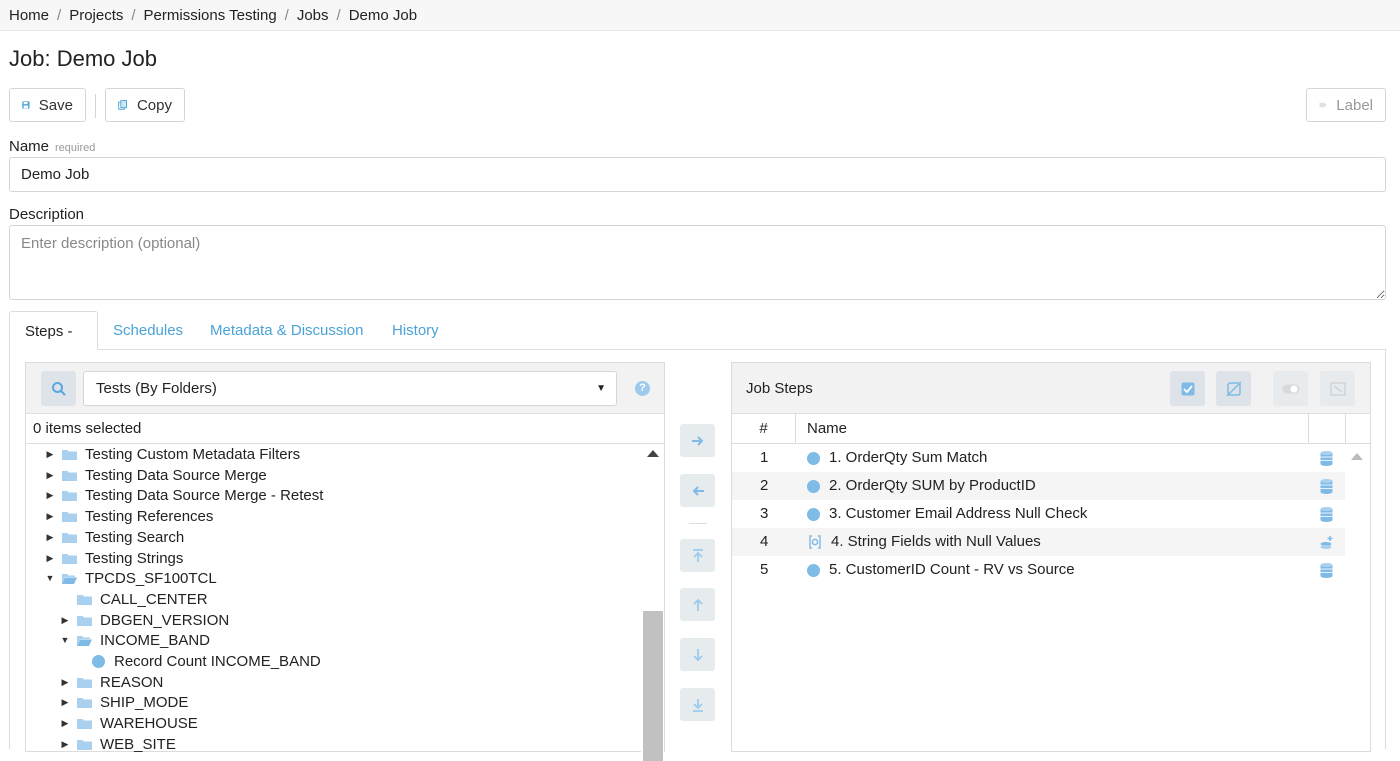  What do you see at coordinates (697, 440) in the screenshot?
I see `add-to-job-button` at bounding box center [697, 440].